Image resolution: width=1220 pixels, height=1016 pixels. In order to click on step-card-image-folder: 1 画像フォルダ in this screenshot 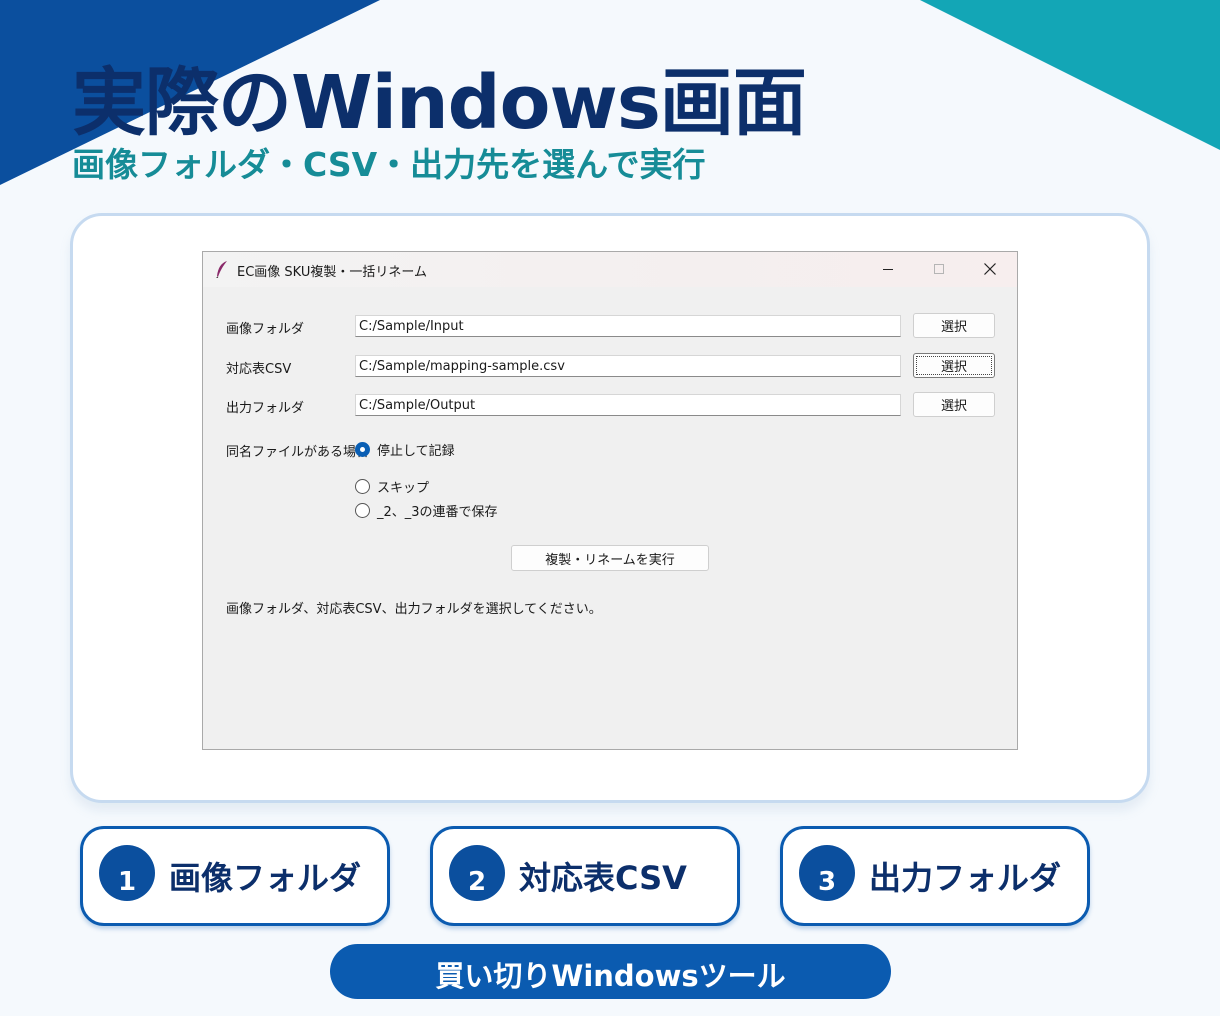, I will do `click(235, 876)`.